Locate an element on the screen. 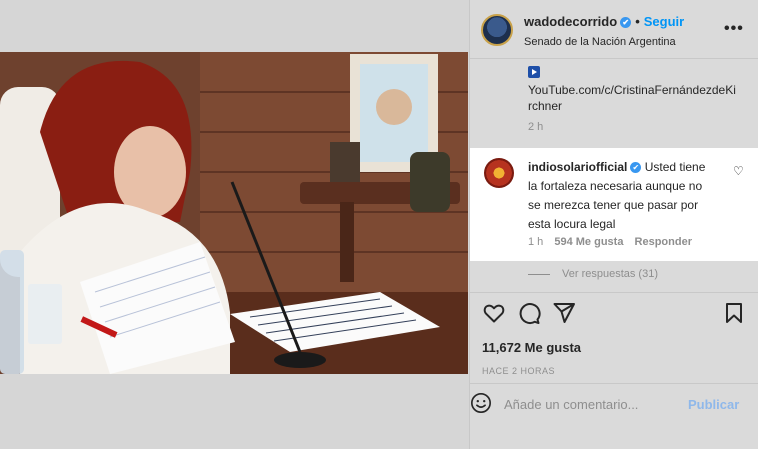  author-username: wadodecorrido is located at coordinates (570, 21).